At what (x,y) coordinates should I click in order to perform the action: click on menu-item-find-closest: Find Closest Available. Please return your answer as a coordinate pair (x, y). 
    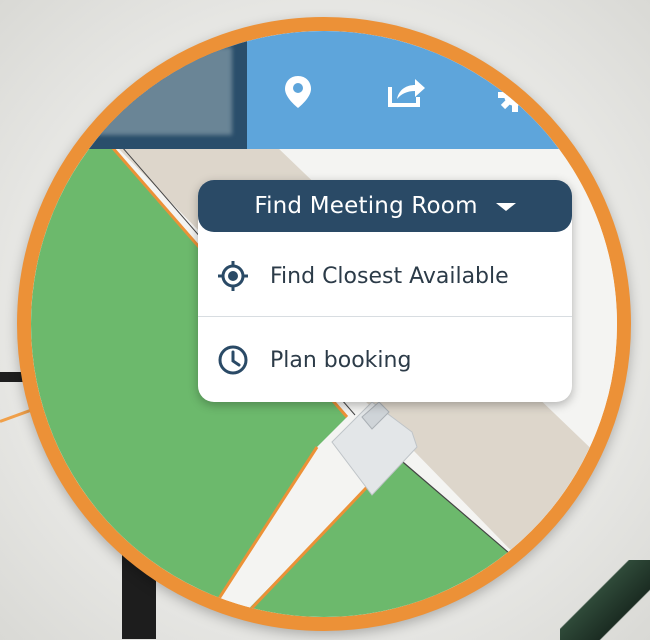
    Looking at the image, I should click on (385, 276).